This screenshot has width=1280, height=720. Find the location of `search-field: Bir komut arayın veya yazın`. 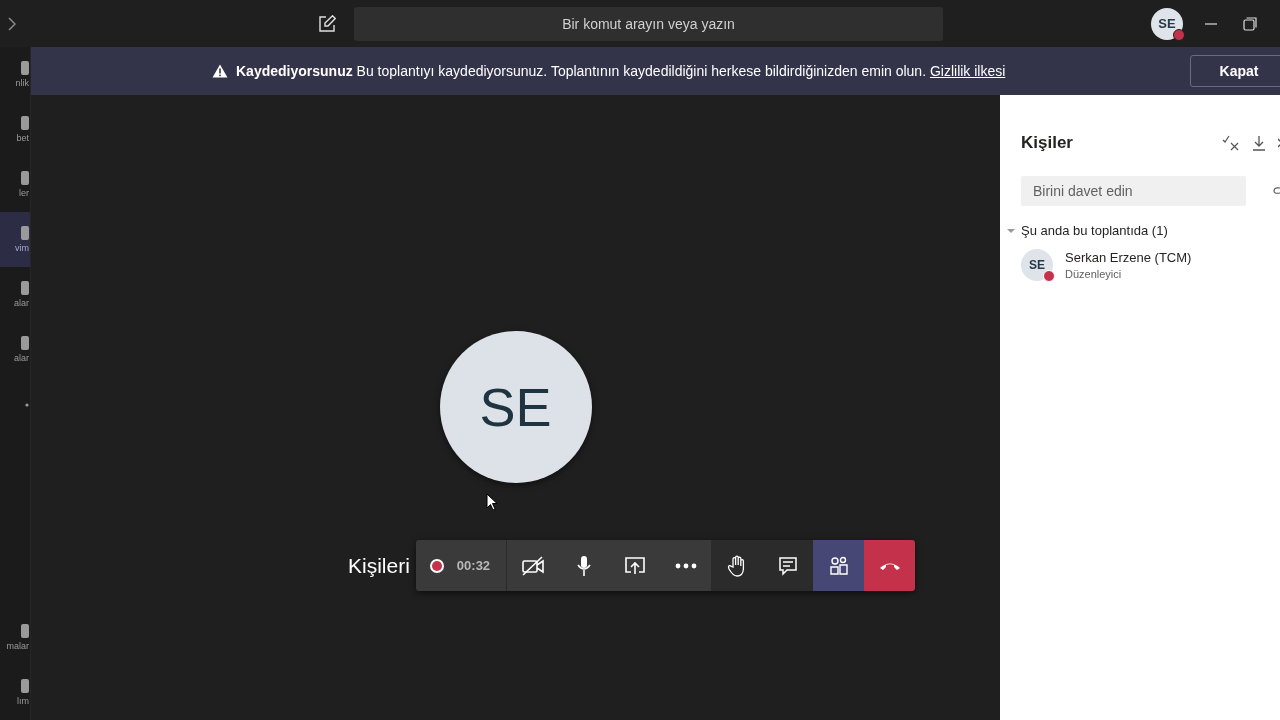

search-field: Bir komut arayın veya yazın is located at coordinates (648, 23).